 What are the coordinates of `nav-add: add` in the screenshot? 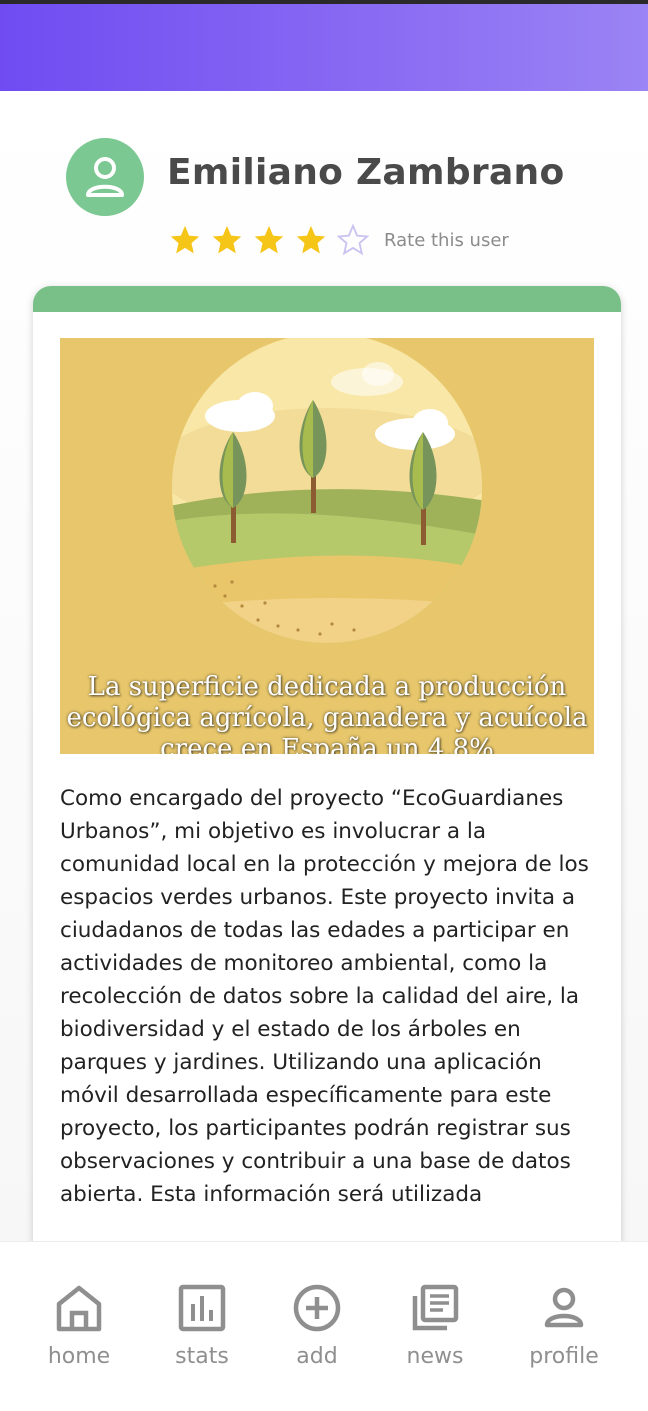 It's located at (317, 1332).